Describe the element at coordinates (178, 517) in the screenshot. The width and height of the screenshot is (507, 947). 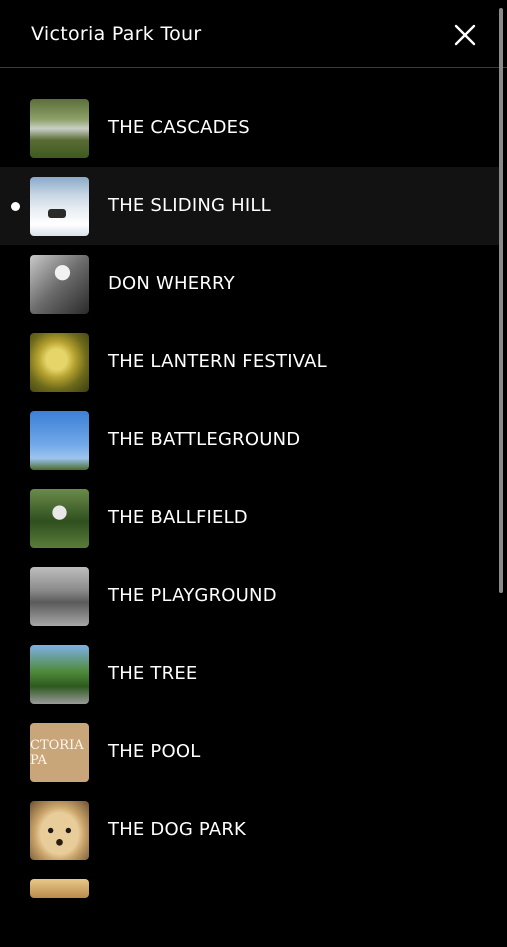
I see `stop-label: THE BALLFIELD` at that location.